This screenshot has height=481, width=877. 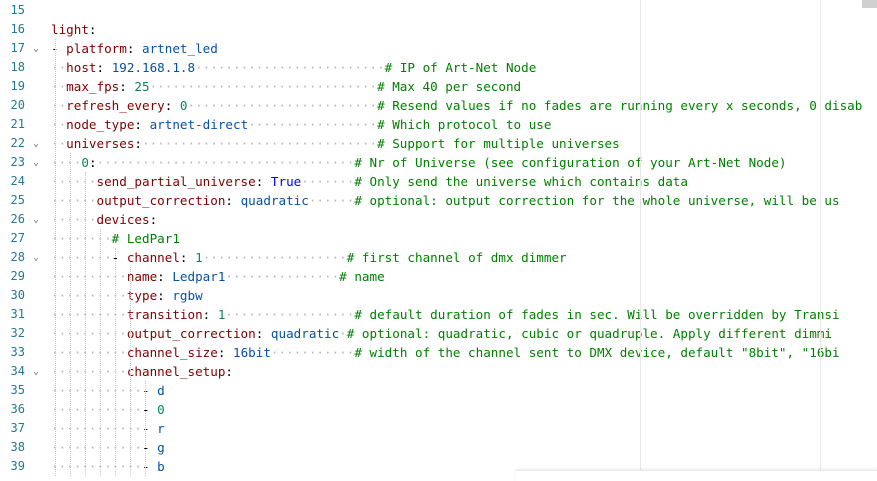 What do you see at coordinates (100, 143) in the screenshot?
I see `code-token: universes` at bounding box center [100, 143].